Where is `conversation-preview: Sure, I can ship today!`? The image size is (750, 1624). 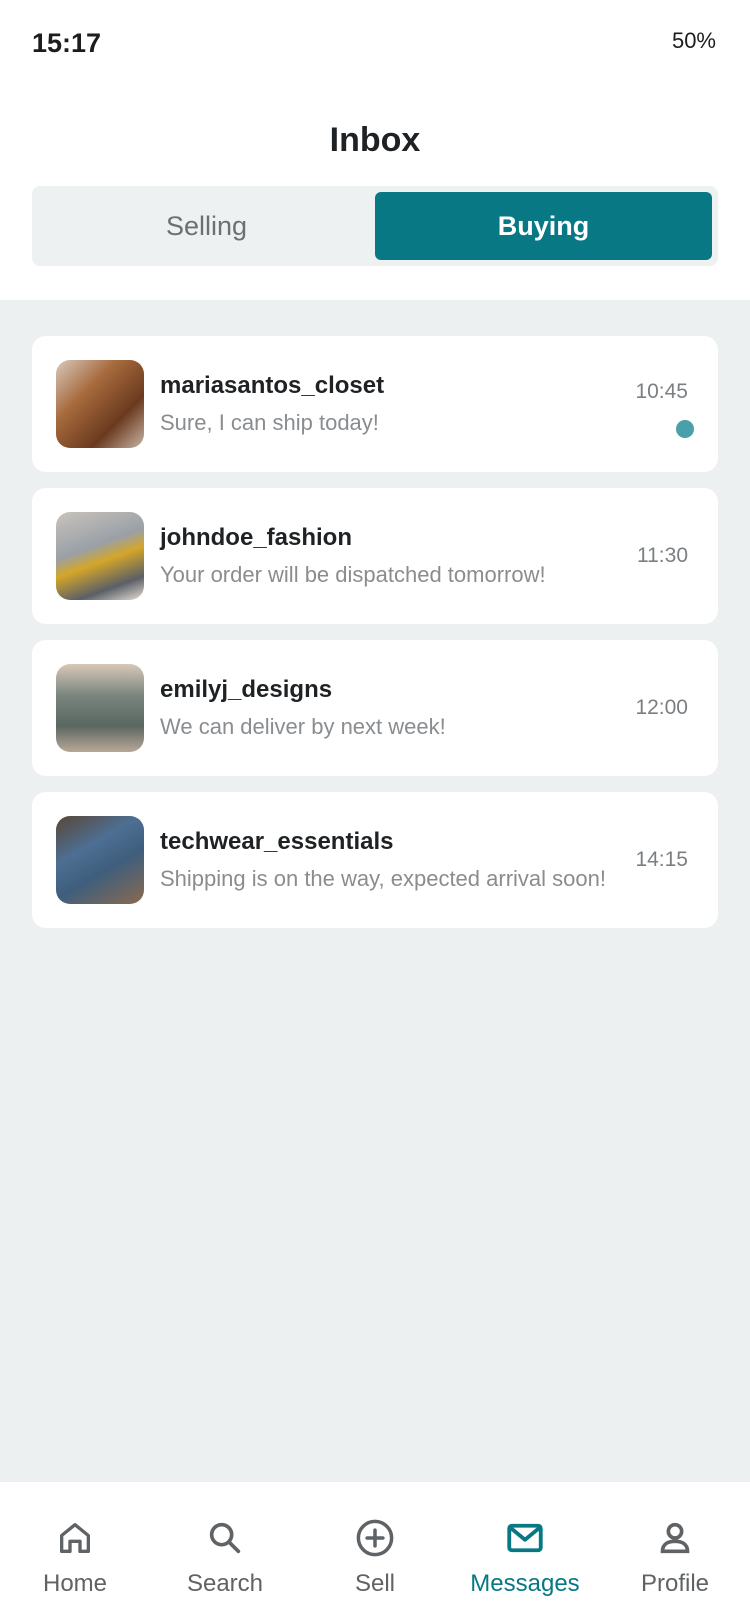 conversation-preview: Sure, I can ship today! is located at coordinates (269, 422).